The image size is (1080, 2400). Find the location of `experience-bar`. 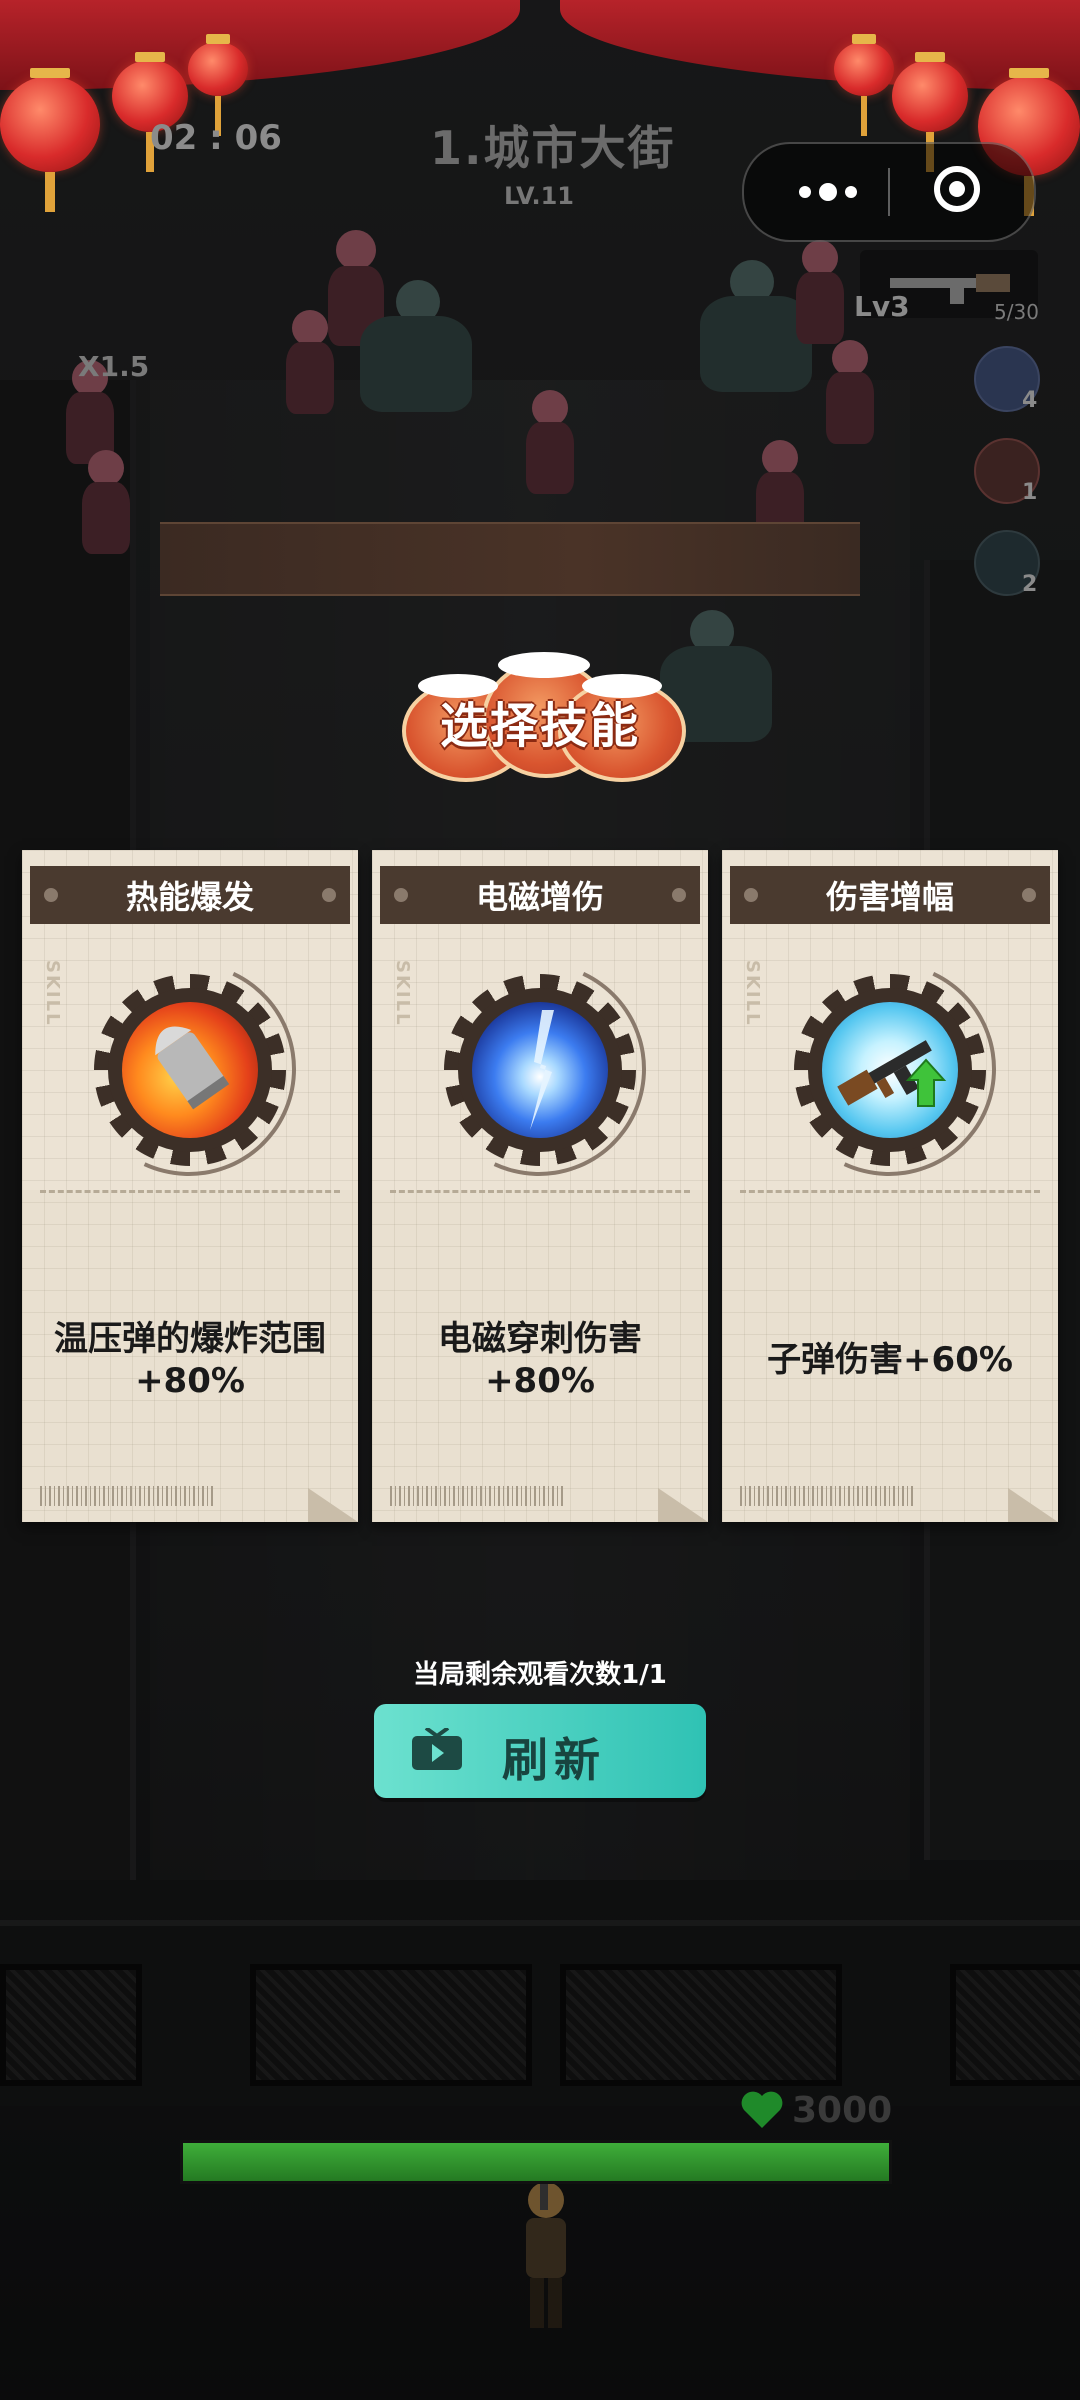

experience-bar is located at coordinates (510, 559).